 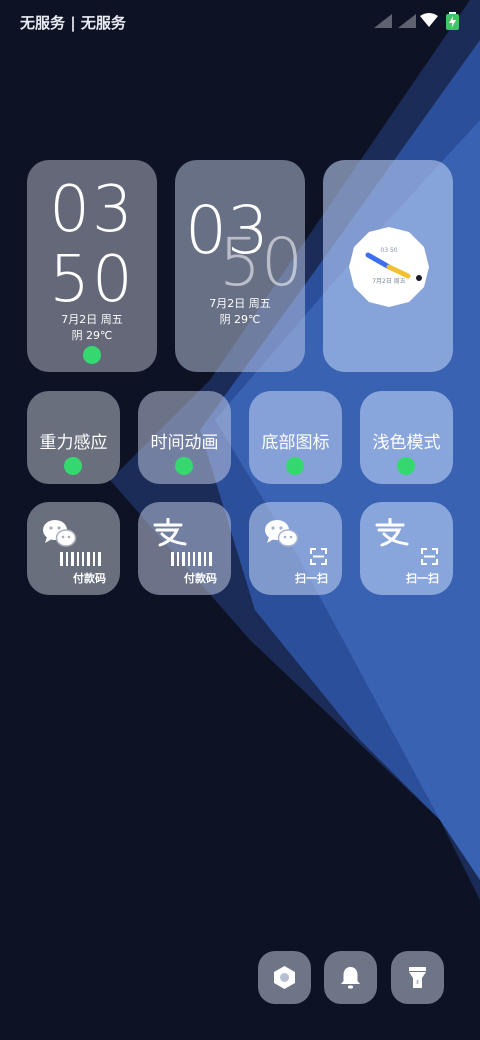 I want to click on overlap-clock-widget: 03 50 7月2日 周五 阴 29℃, so click(x=240, y=266).